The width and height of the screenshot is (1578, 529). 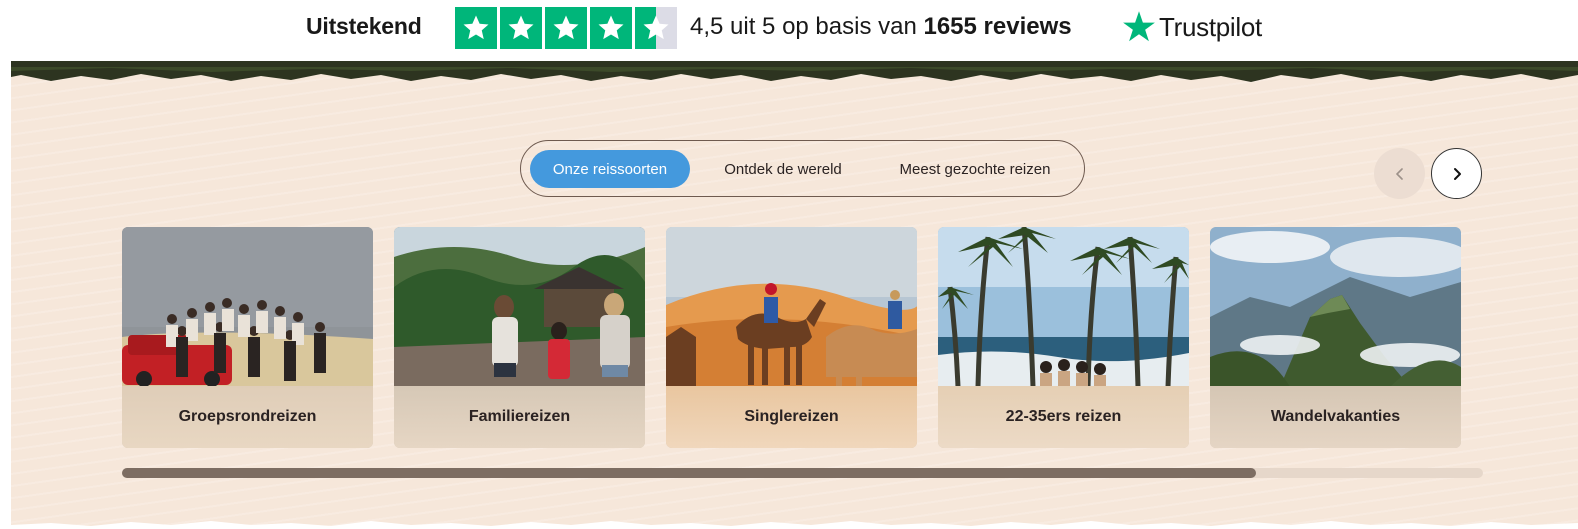 What do you see at coordinates (656, 28) in the screenshot?
I see `half-star-icon` at bounding box center [656, 28].